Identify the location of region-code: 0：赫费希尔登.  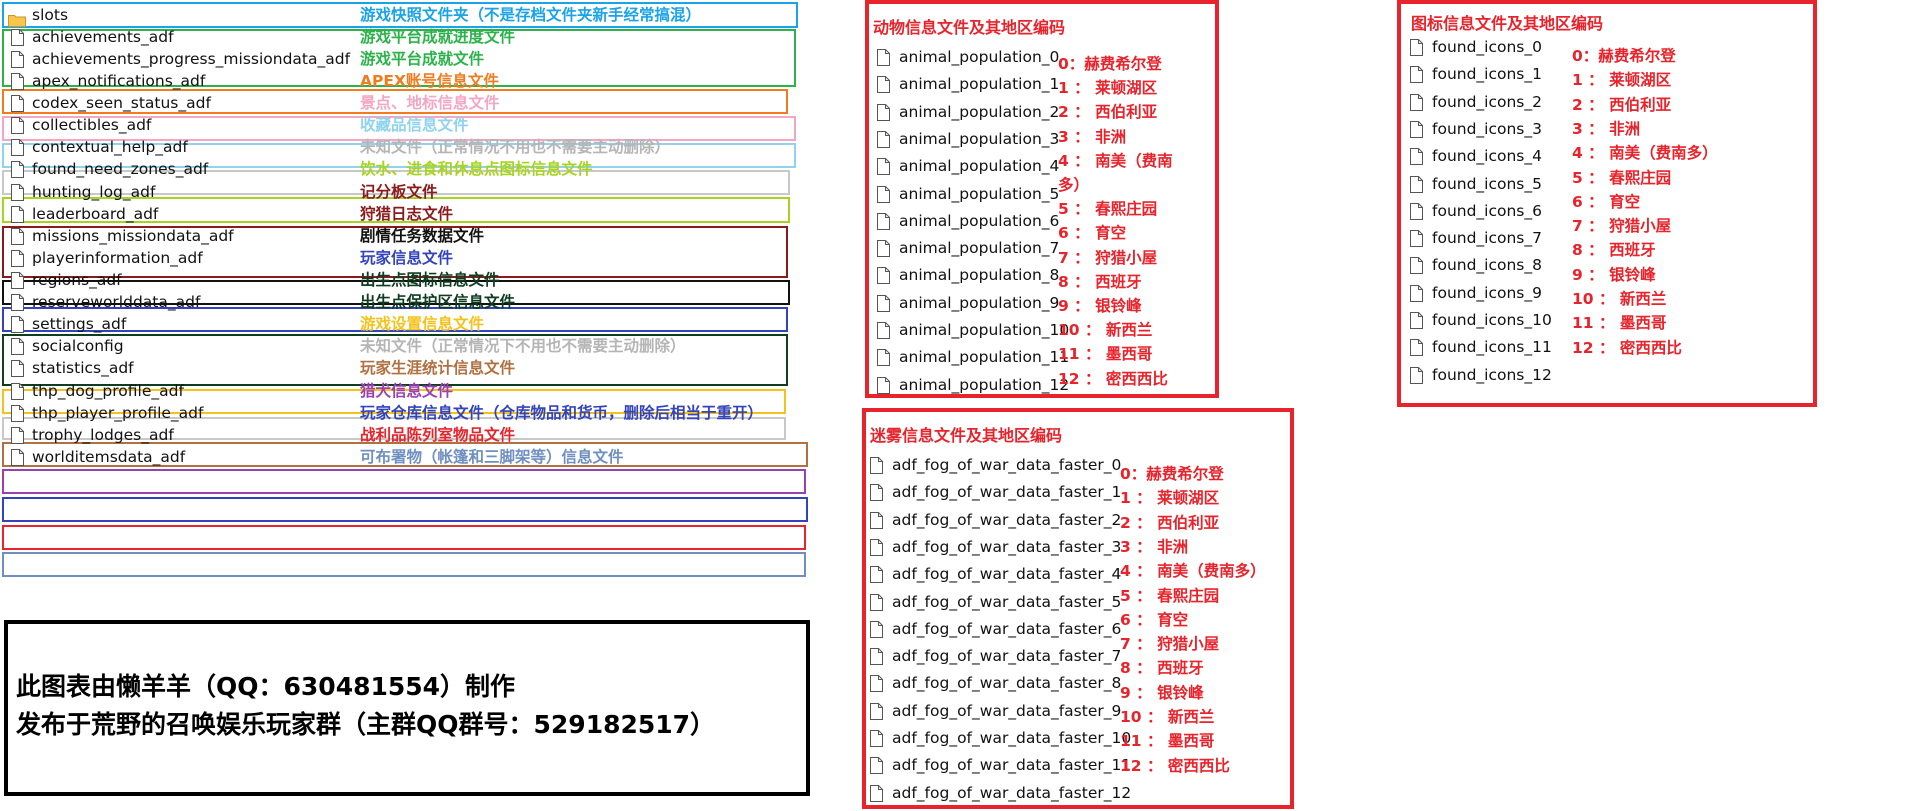
(1110, 64).